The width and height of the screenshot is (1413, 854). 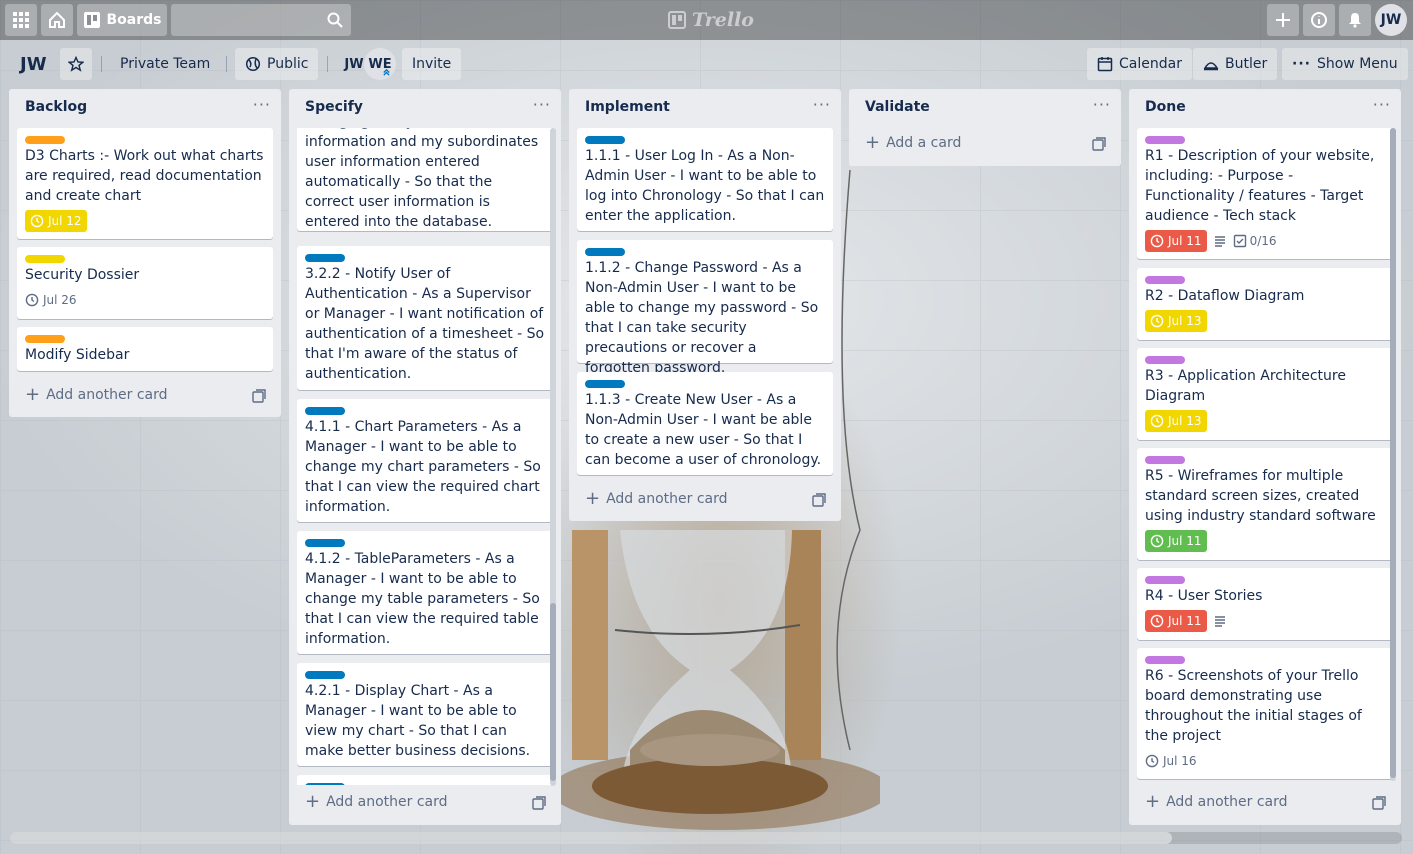 I want to click on card: Modify Sidebar, so click(x=145, y=349).